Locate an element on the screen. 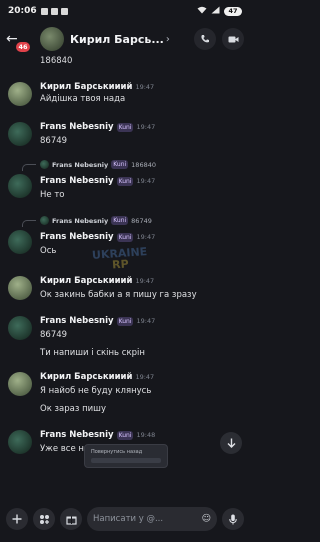 The width and height of the screenshot is (320, 542). phone-icon is located at coordinates (205, 39).